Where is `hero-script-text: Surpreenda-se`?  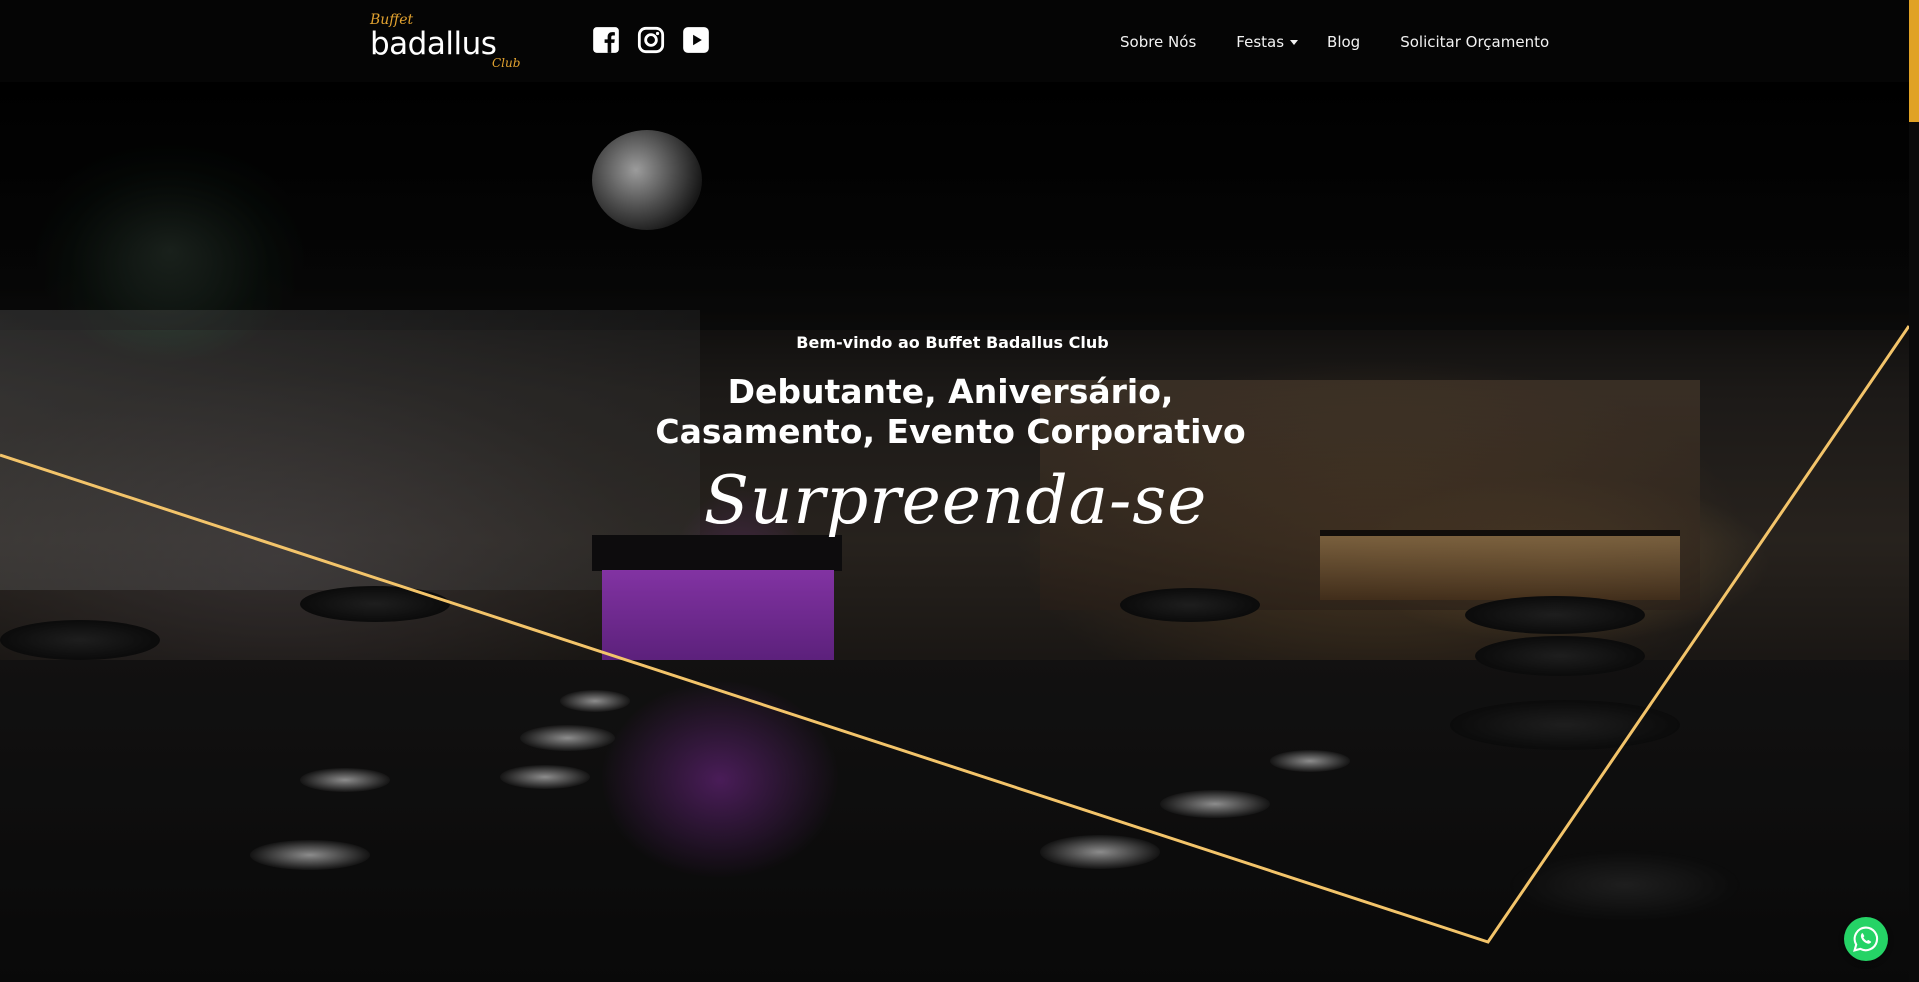
hero-script-text: Surpreenda-se is located at coordinates (955, 500).